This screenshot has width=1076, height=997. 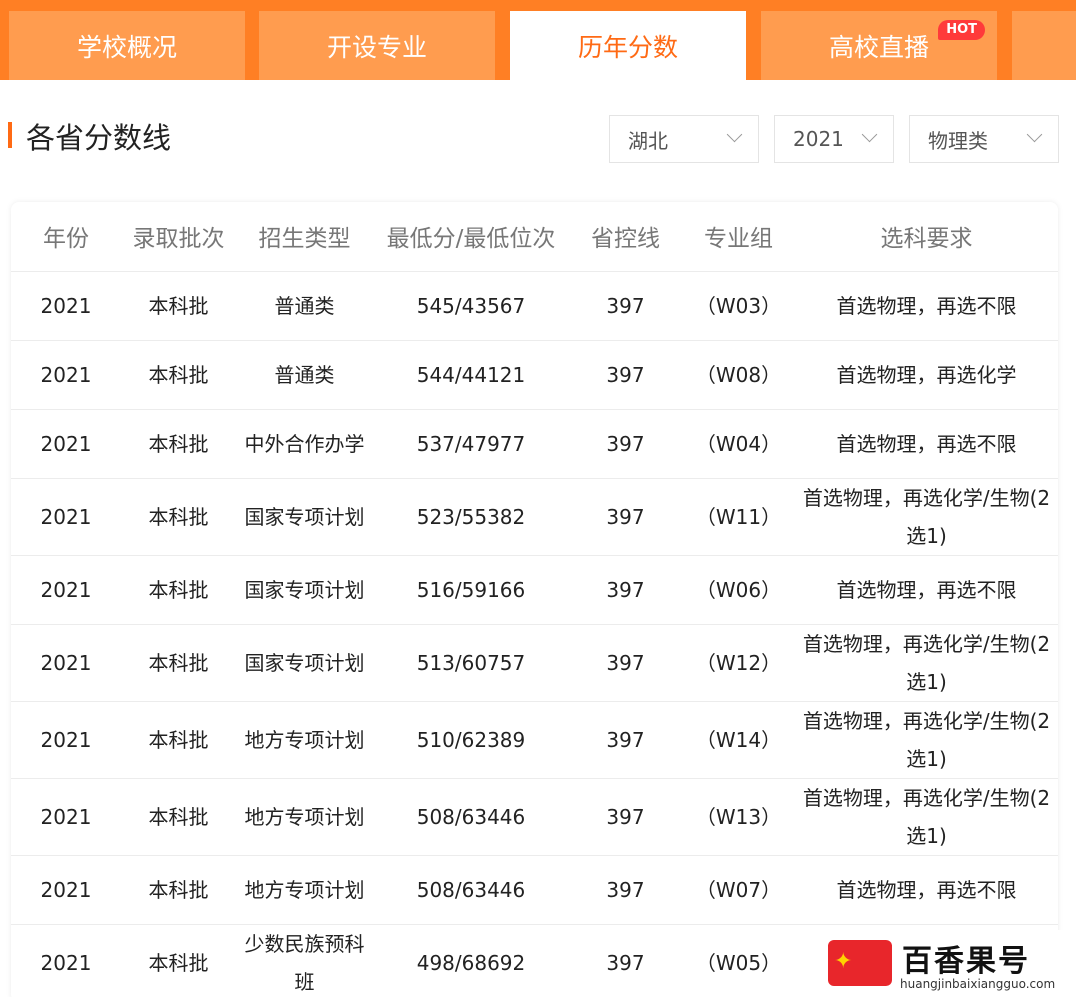 I want to click on tab-label: 开设专业, so click(x=376, y=47).